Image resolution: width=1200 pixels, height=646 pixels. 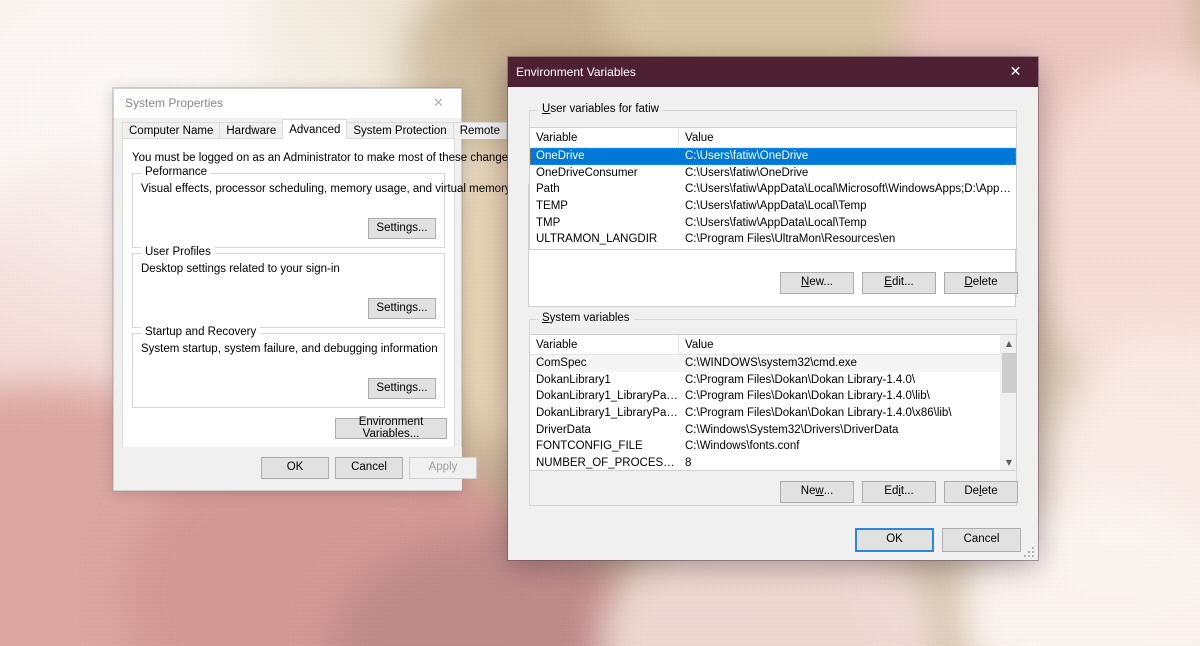 What do you see at coordinates (240, 269) in the screenshot?
I see `group-user-profiles-description: Desktop settings related to your sign-in` at bounding box center [240, 269].